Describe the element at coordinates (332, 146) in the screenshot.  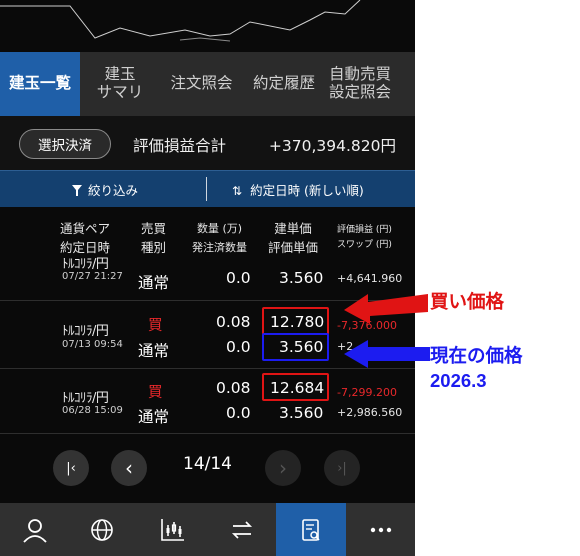
I see `total-pl-value: +370,394.820円` at that location.